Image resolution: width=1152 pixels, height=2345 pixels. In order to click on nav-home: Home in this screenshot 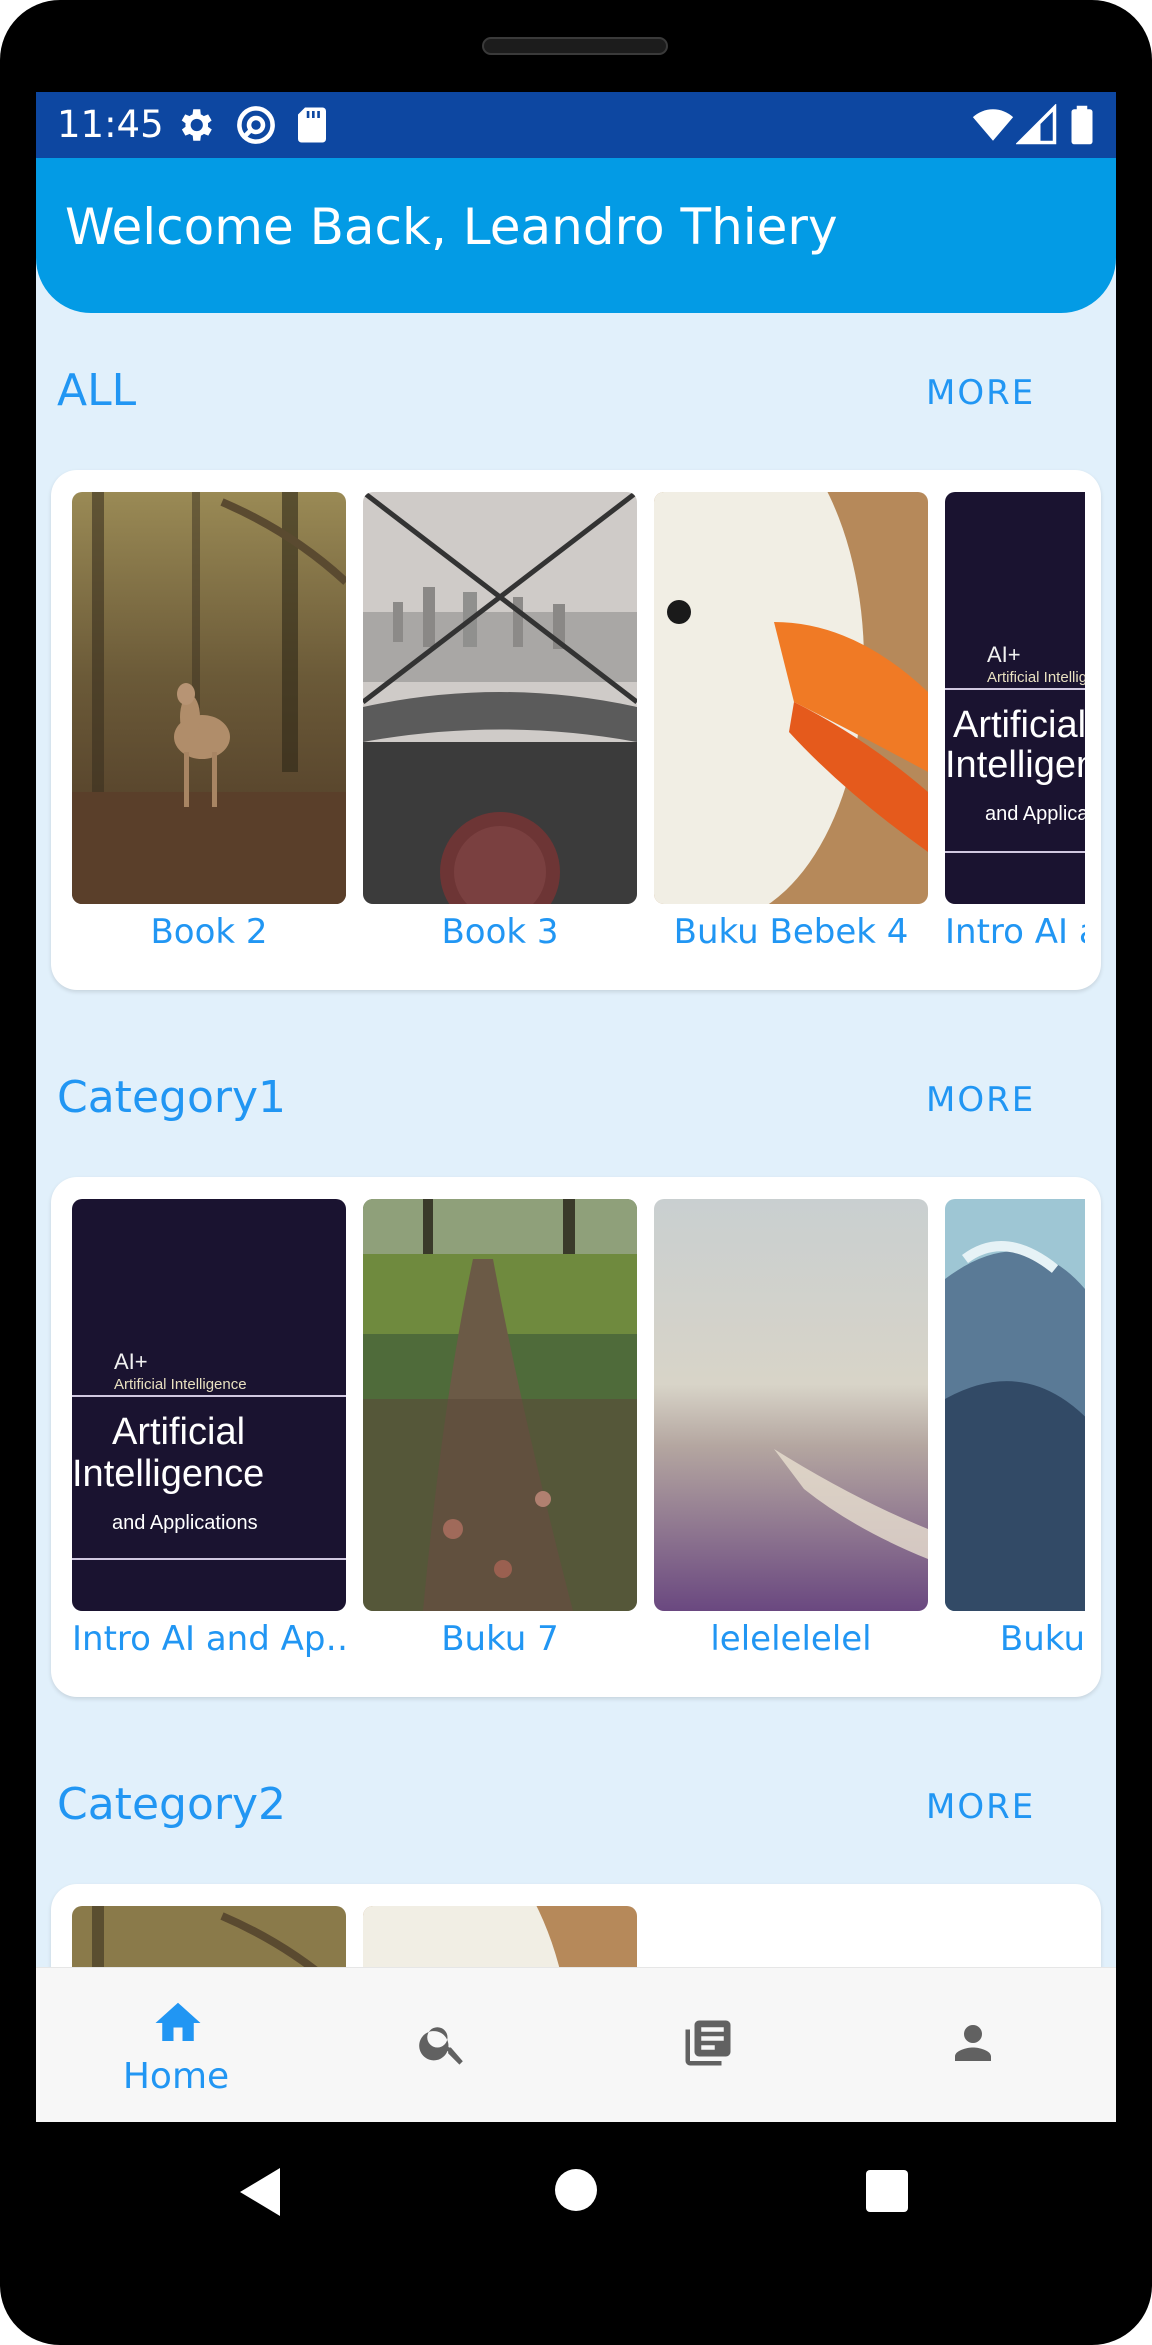, I will do `click(176, 2045)`.